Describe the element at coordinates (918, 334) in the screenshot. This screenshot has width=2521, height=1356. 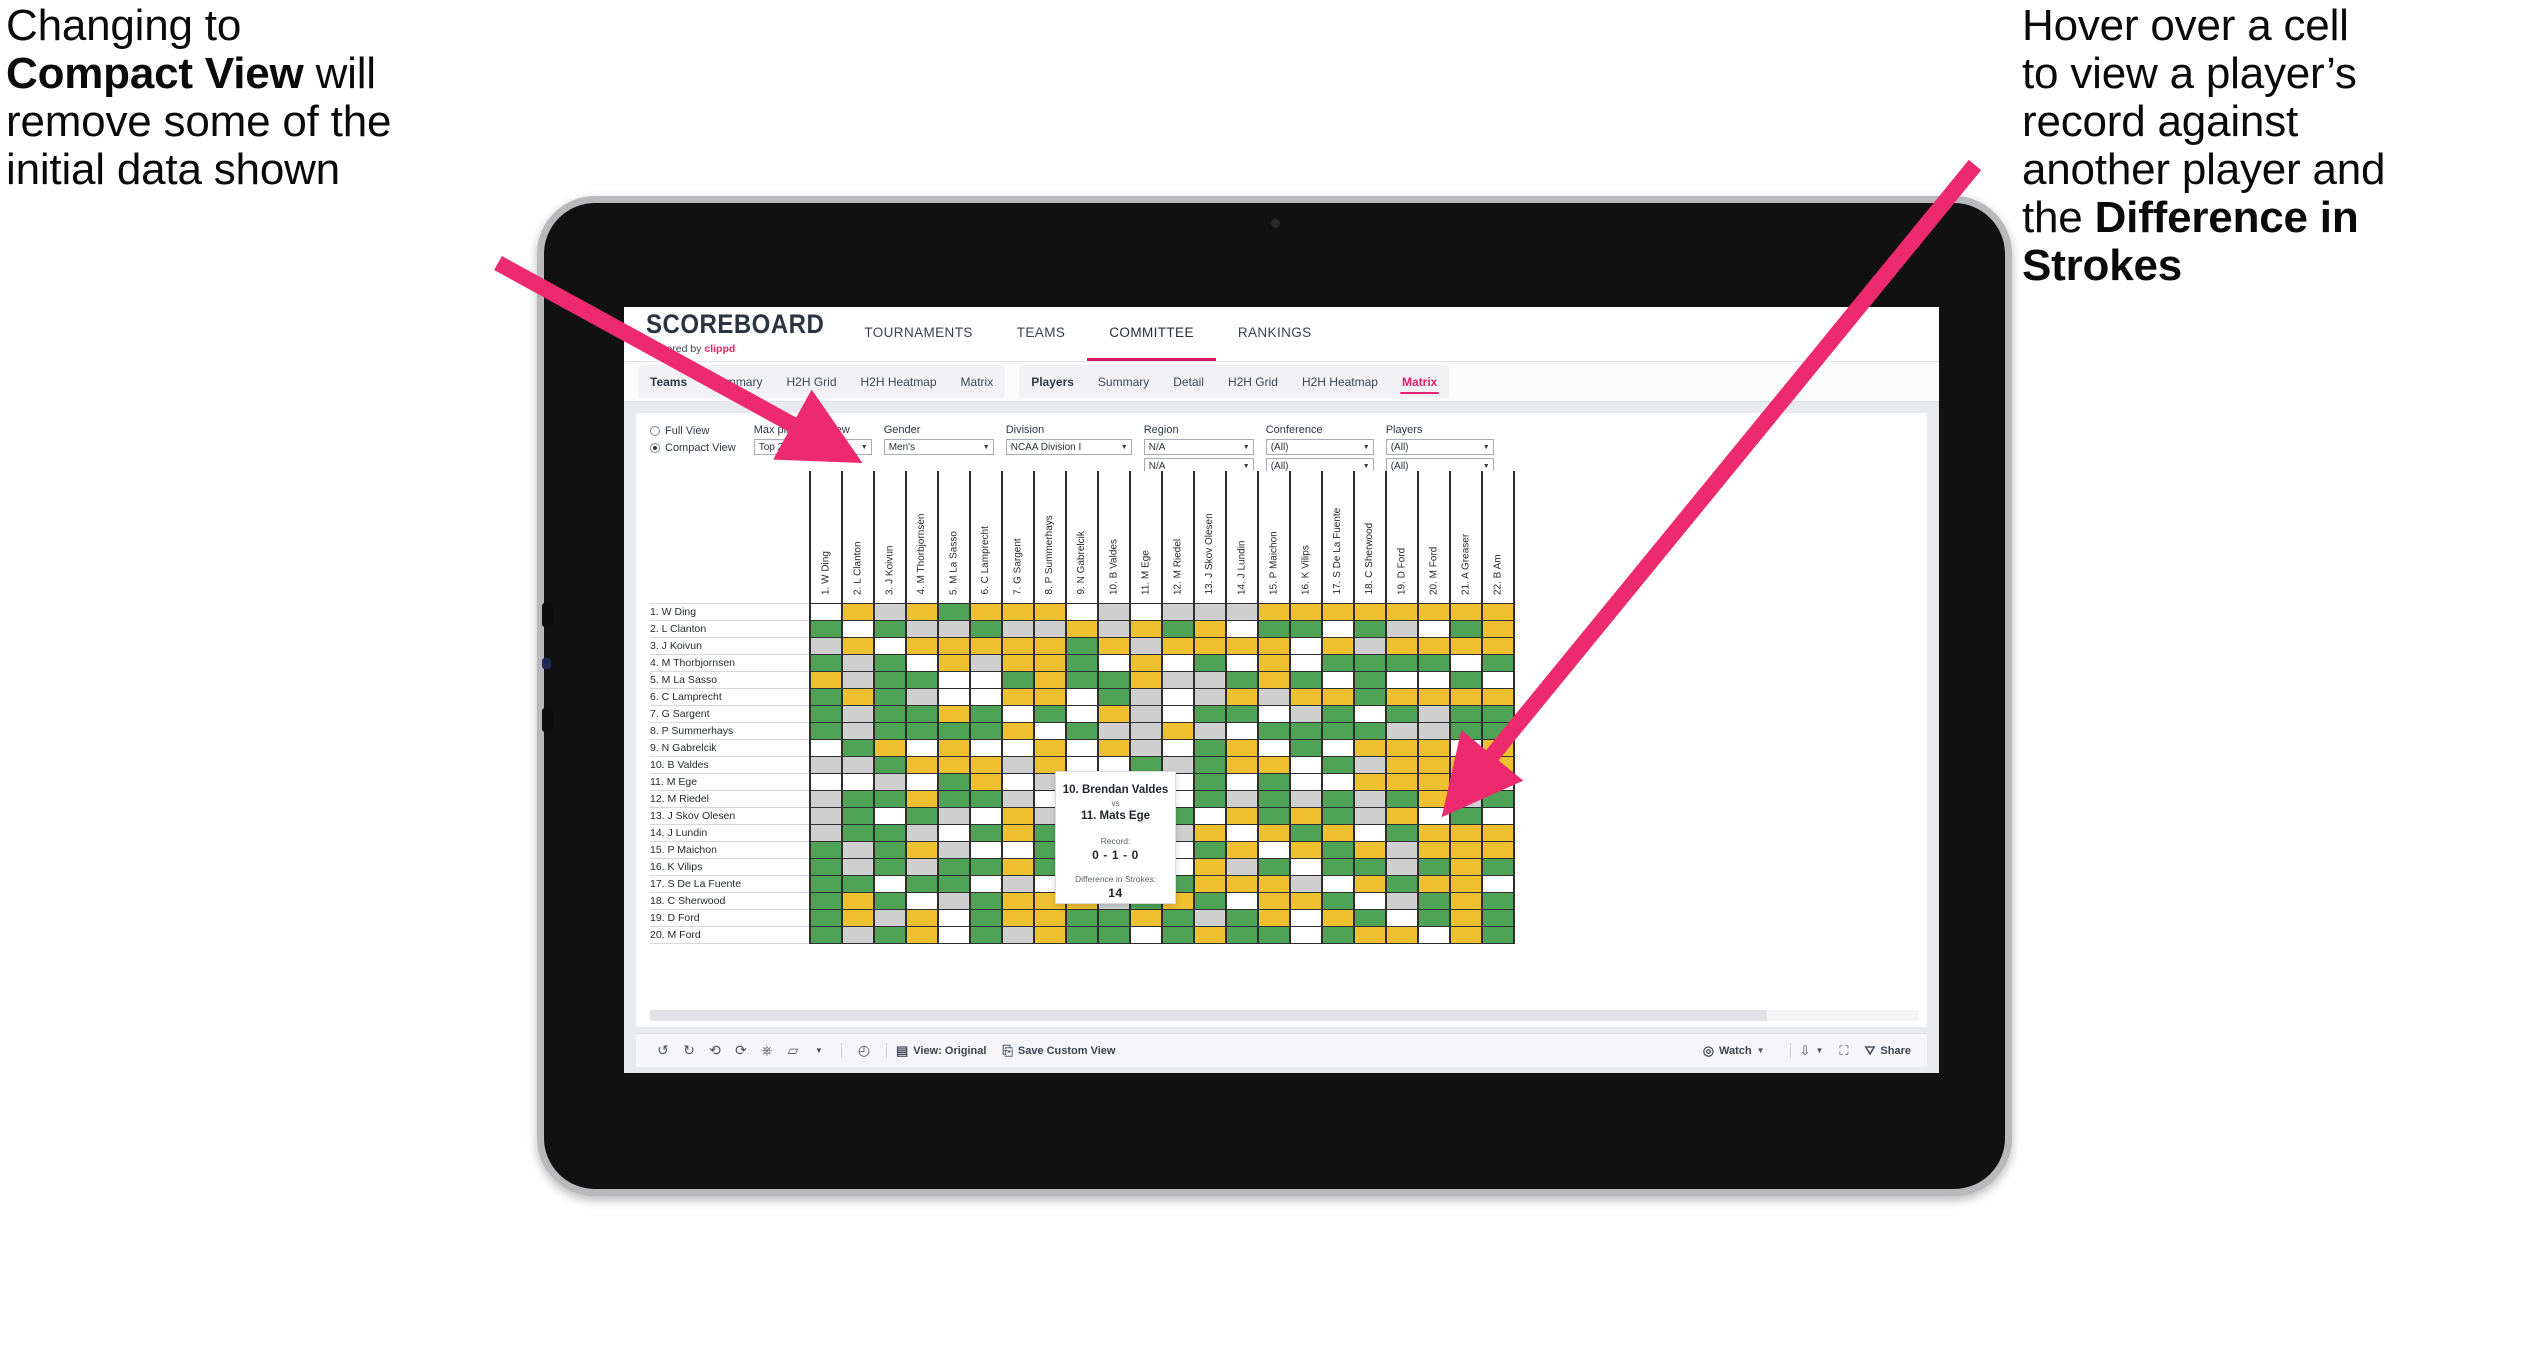
I see `nav-item-tournaments: TOURNAMENTS` at that location.